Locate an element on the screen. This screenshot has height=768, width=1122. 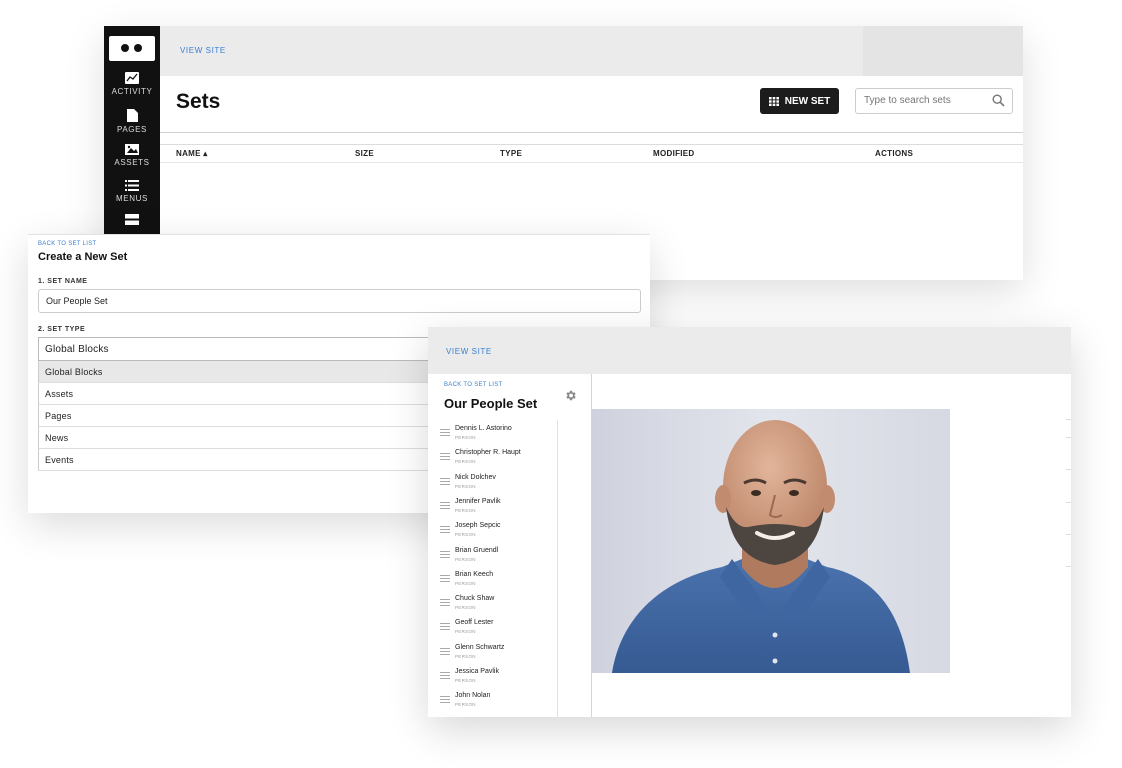
chart-icon is located at coordinates (132, 78).